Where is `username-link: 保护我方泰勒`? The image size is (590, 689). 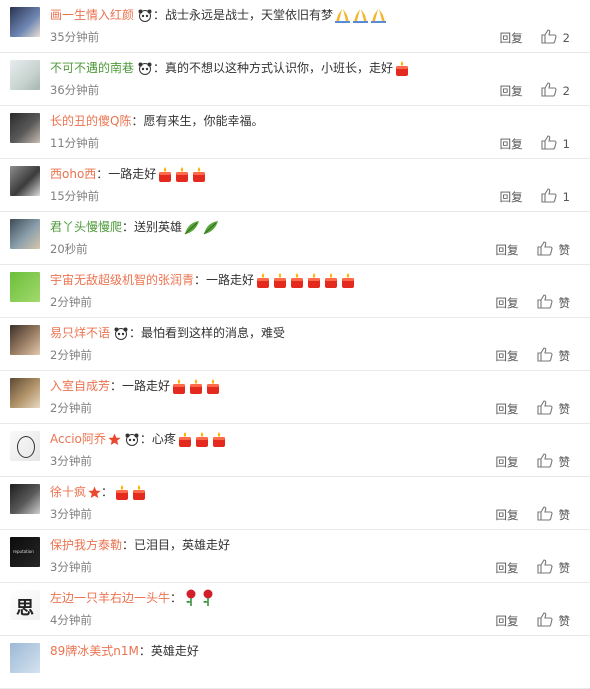 username-link: 保护我方泰勒 is located at coordinates (86, 545).